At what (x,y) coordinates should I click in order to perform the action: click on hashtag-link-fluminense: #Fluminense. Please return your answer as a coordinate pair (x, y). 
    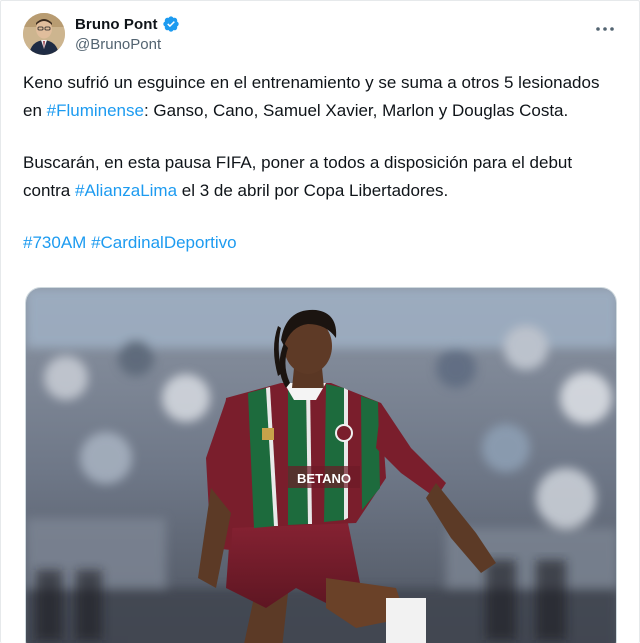
    Looking at the image, I should click on (95, 110).